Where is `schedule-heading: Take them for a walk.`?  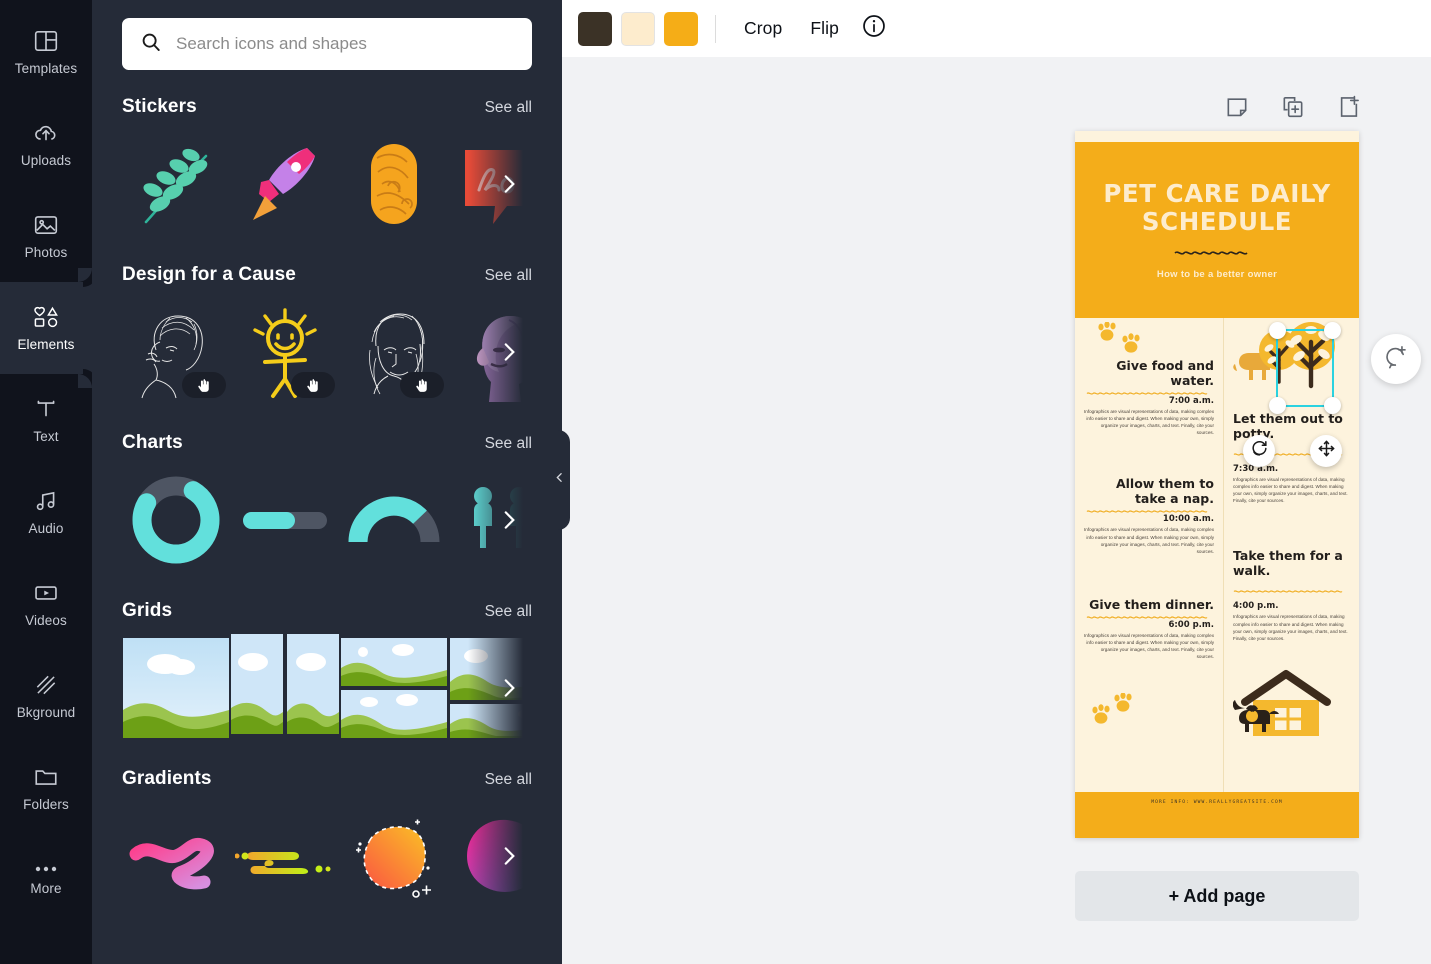 schedule-heading: Take them for a walk. is located at coordinates (1288, 563).